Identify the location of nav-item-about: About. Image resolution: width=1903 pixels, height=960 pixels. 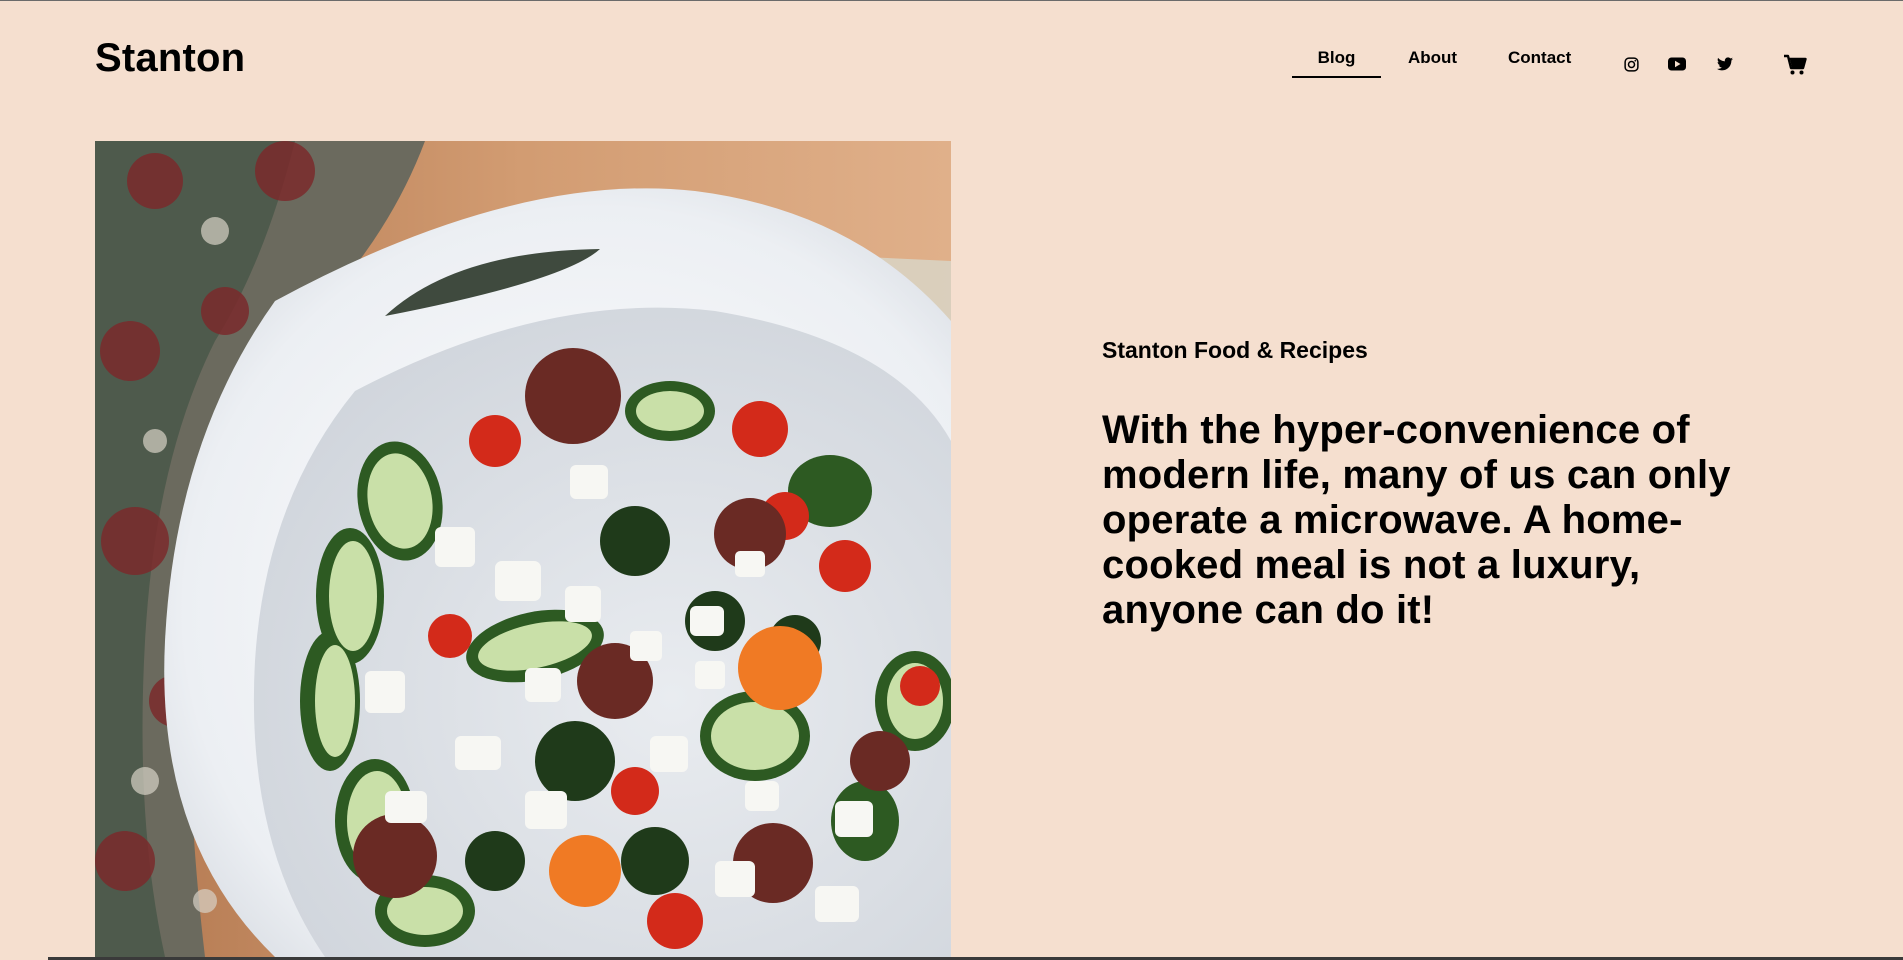
(1432, 58).